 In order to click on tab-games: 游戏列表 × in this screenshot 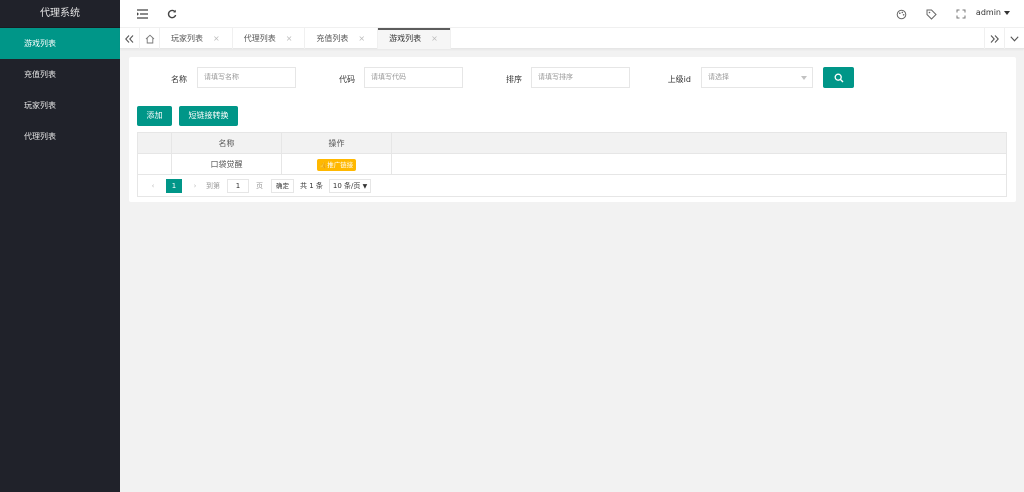, I will do `click(414, 38)`.